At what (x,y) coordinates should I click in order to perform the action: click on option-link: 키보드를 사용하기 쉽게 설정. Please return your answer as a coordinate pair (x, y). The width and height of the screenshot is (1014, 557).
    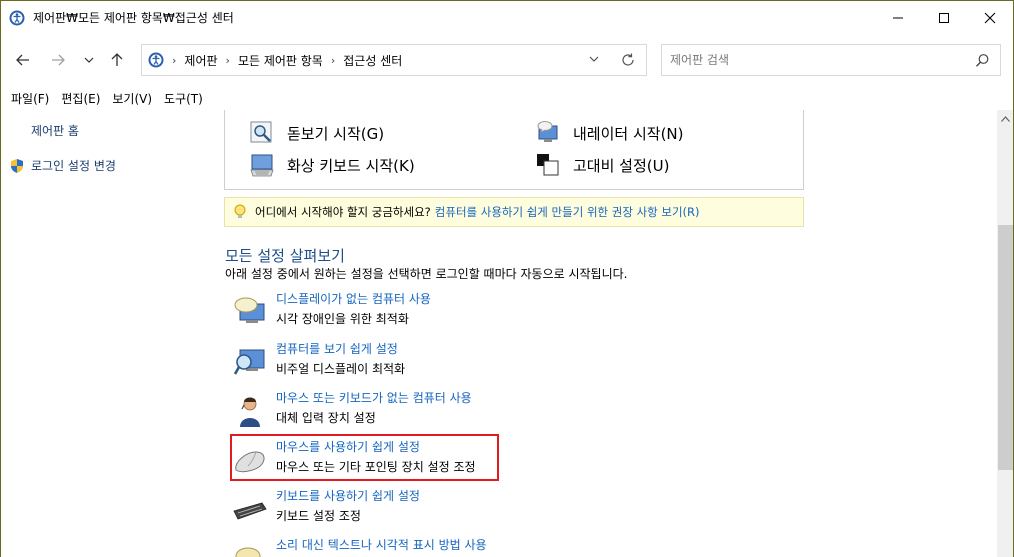
    Looking at the image, I should click on (348, 495).